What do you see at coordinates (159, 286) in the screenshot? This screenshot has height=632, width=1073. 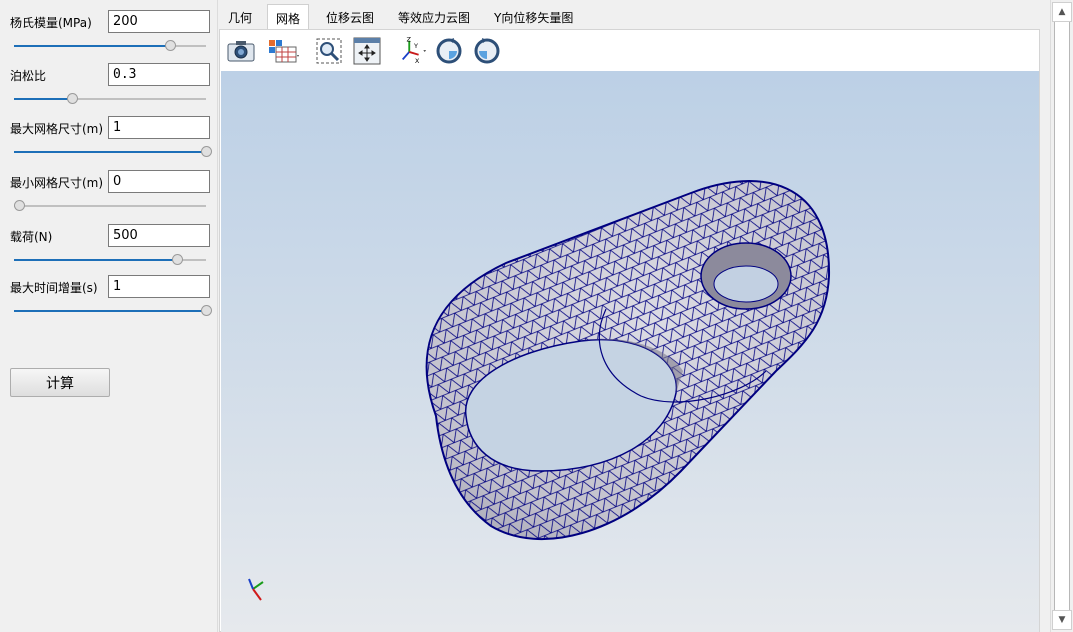 I see `max-time-increment-input` at bounding box center [159, 286].